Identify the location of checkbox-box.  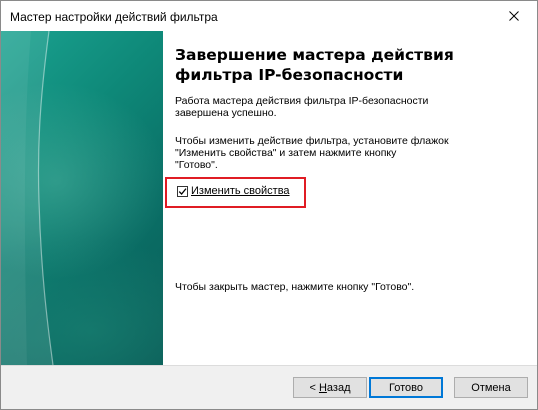
(182, 191).